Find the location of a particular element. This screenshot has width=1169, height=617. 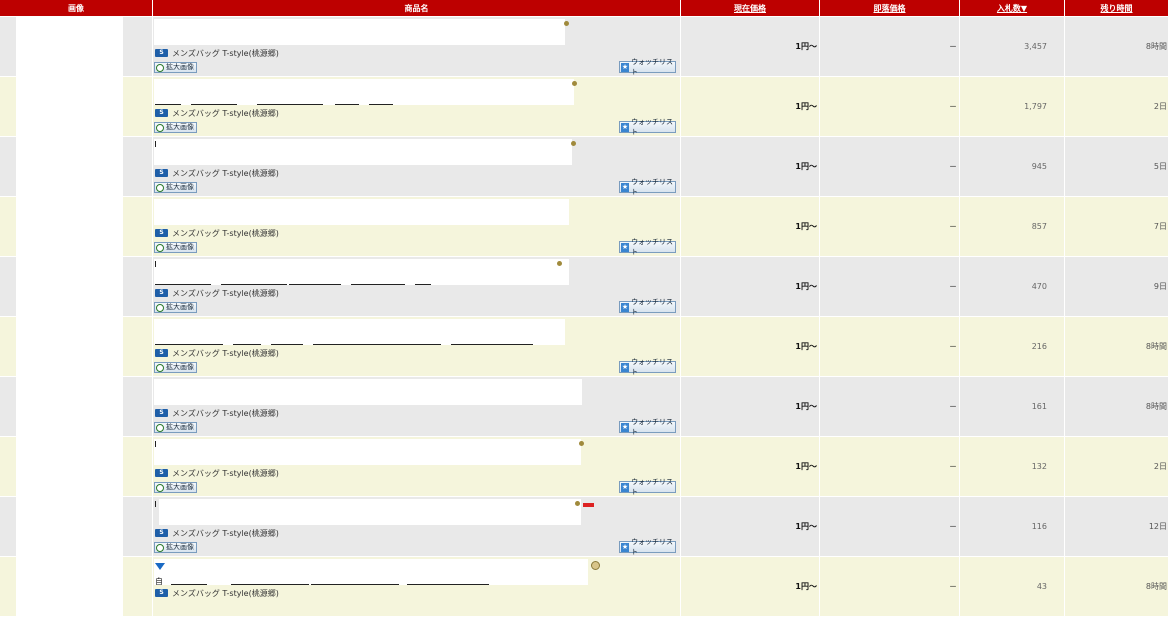

sort-current-price-link: 現在価格 is located at coordinates (750, 8).